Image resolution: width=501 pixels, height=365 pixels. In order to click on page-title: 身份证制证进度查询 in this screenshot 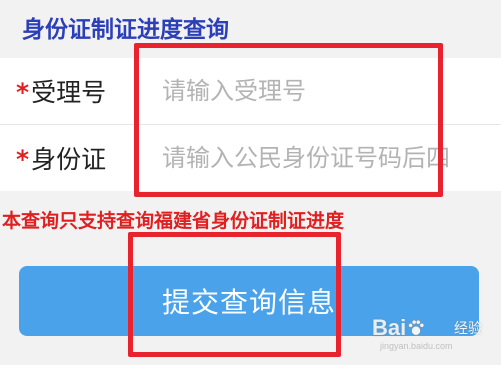, I will do `click(125, 30)`.